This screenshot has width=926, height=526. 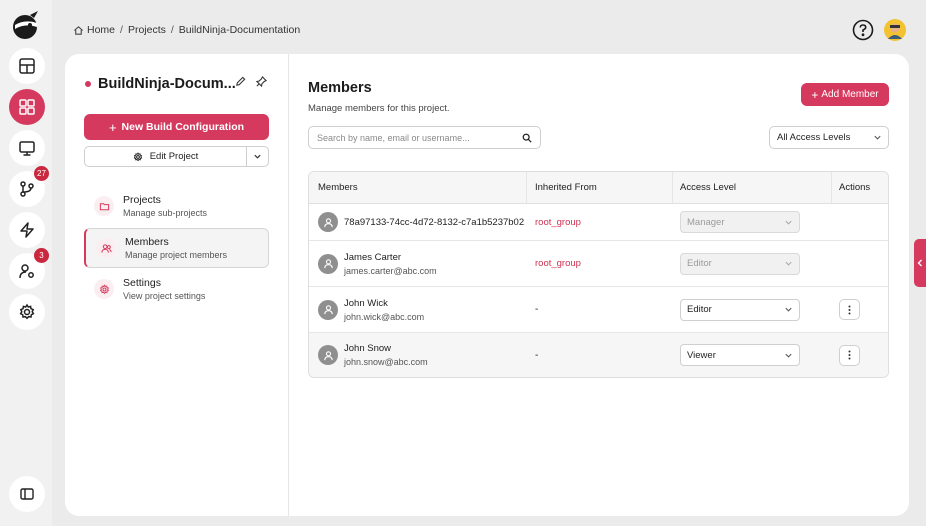 I want to click on member-email: john.wick@abc.com, so click(x=384, y=316).